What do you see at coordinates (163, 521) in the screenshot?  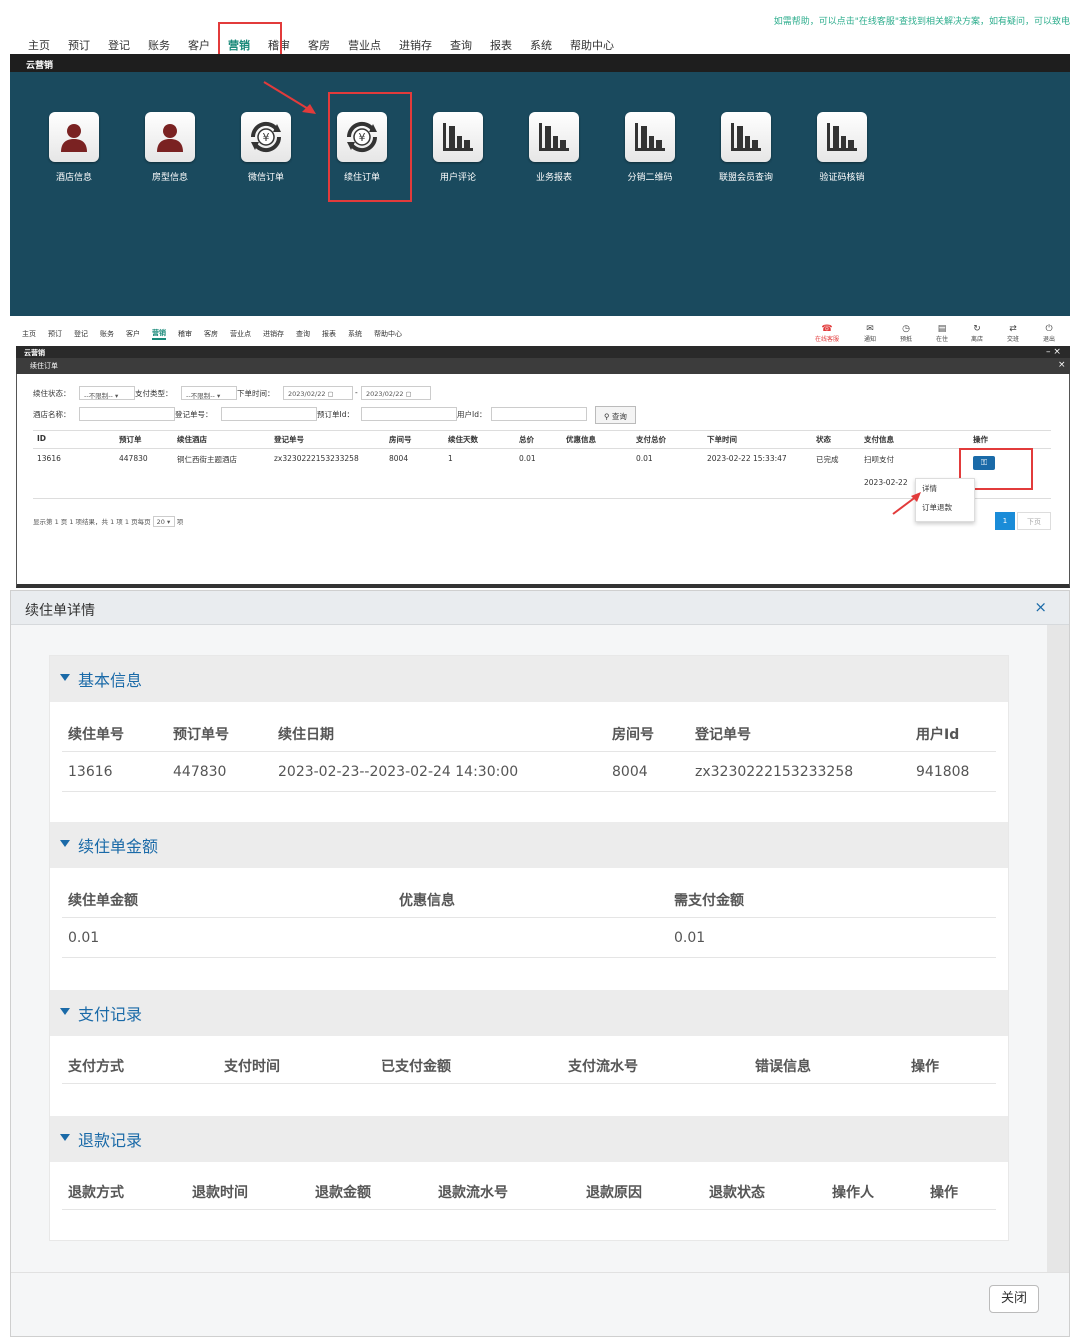 I see `page-size-select: 20 ▾` at bounding box center [163, 521].